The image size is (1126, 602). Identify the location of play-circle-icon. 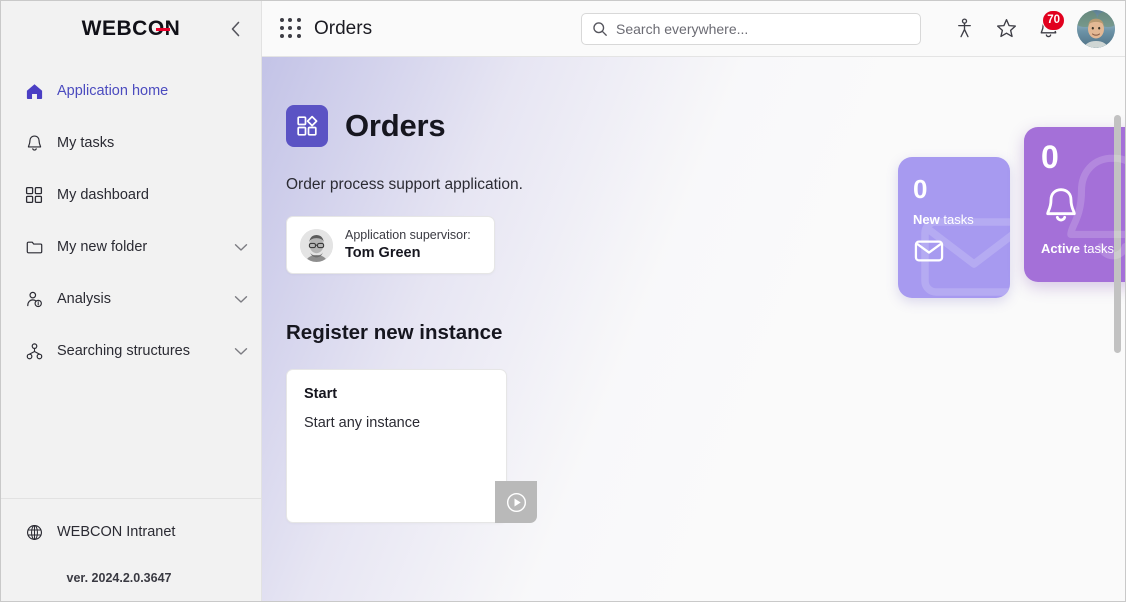
(516, 502).